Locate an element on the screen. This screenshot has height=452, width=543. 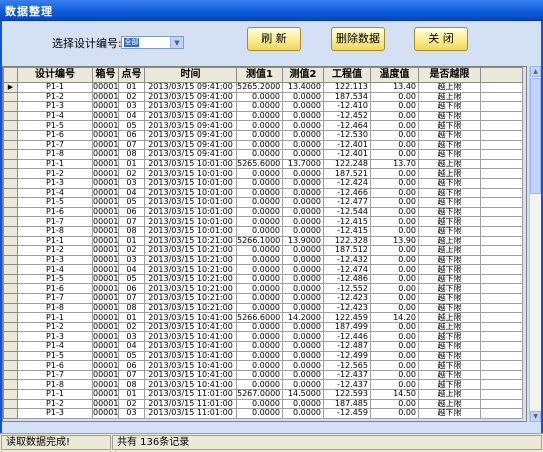
table-cell: 2013/03/15 09:41:00 is located at coordinates (190, 154).